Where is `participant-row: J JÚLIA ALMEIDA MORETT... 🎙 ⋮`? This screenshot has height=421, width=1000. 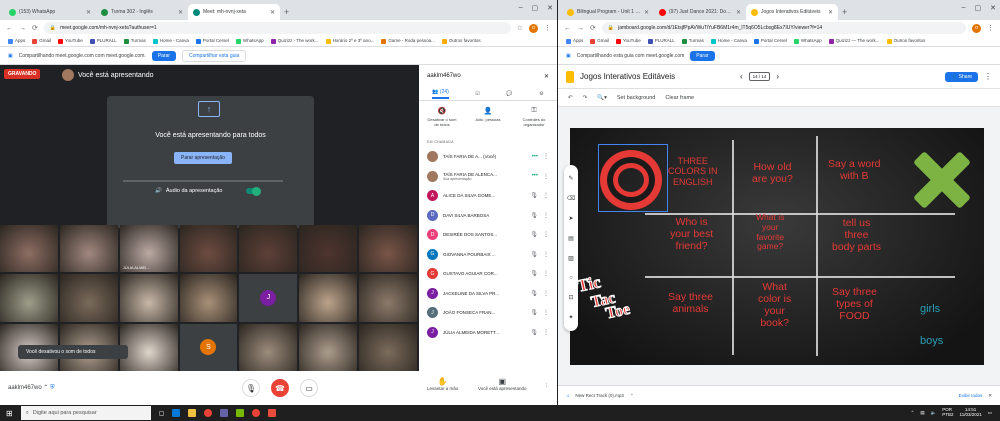 participant-row: J JÚLIA ALMEIDA MORETT... 🎙 ⋮ is located at coordinates (488, 333).